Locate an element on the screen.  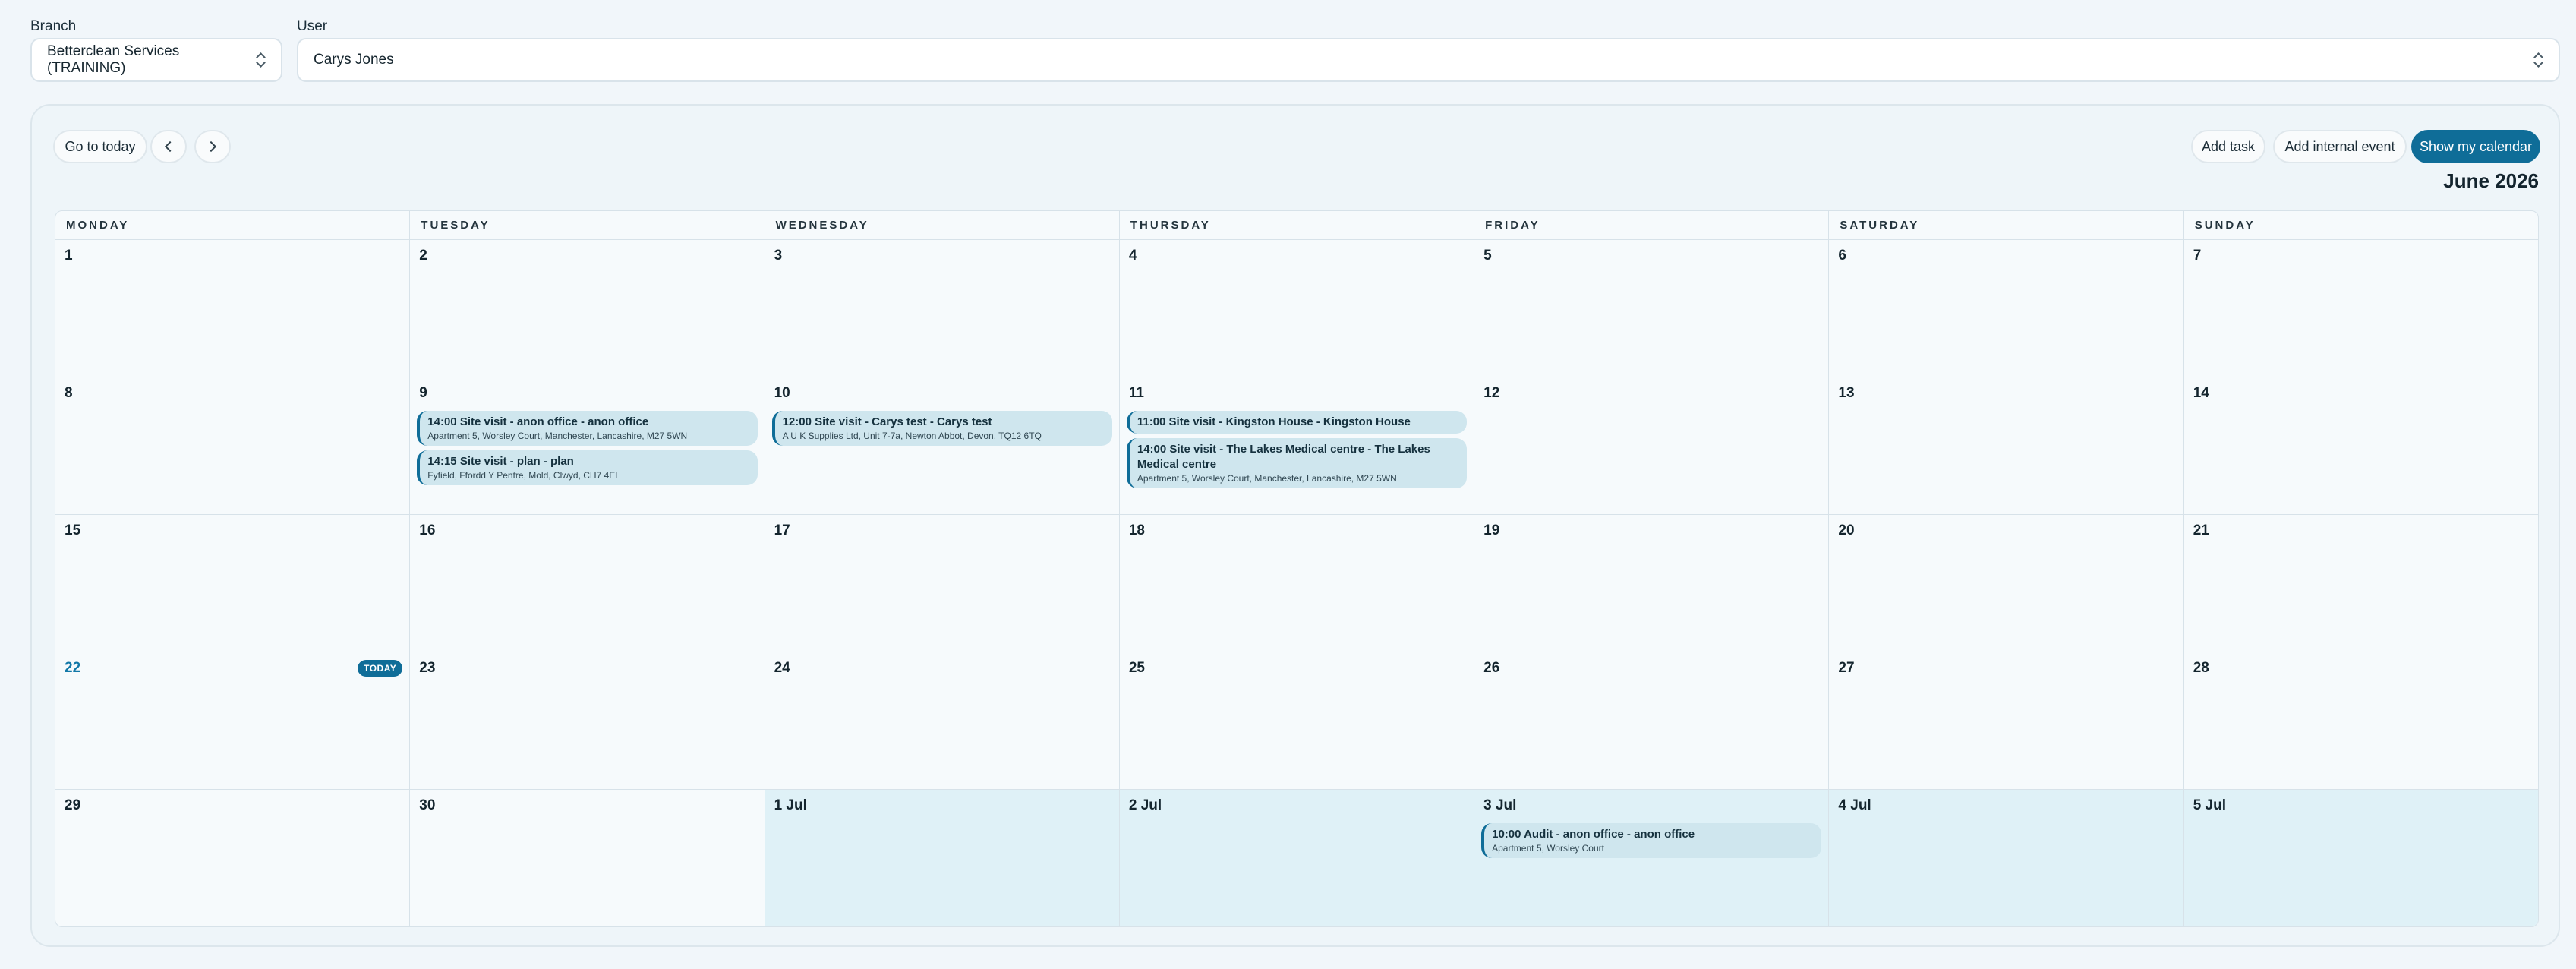
user-select-value: Carys Jones is located at coordinates (354, 60).